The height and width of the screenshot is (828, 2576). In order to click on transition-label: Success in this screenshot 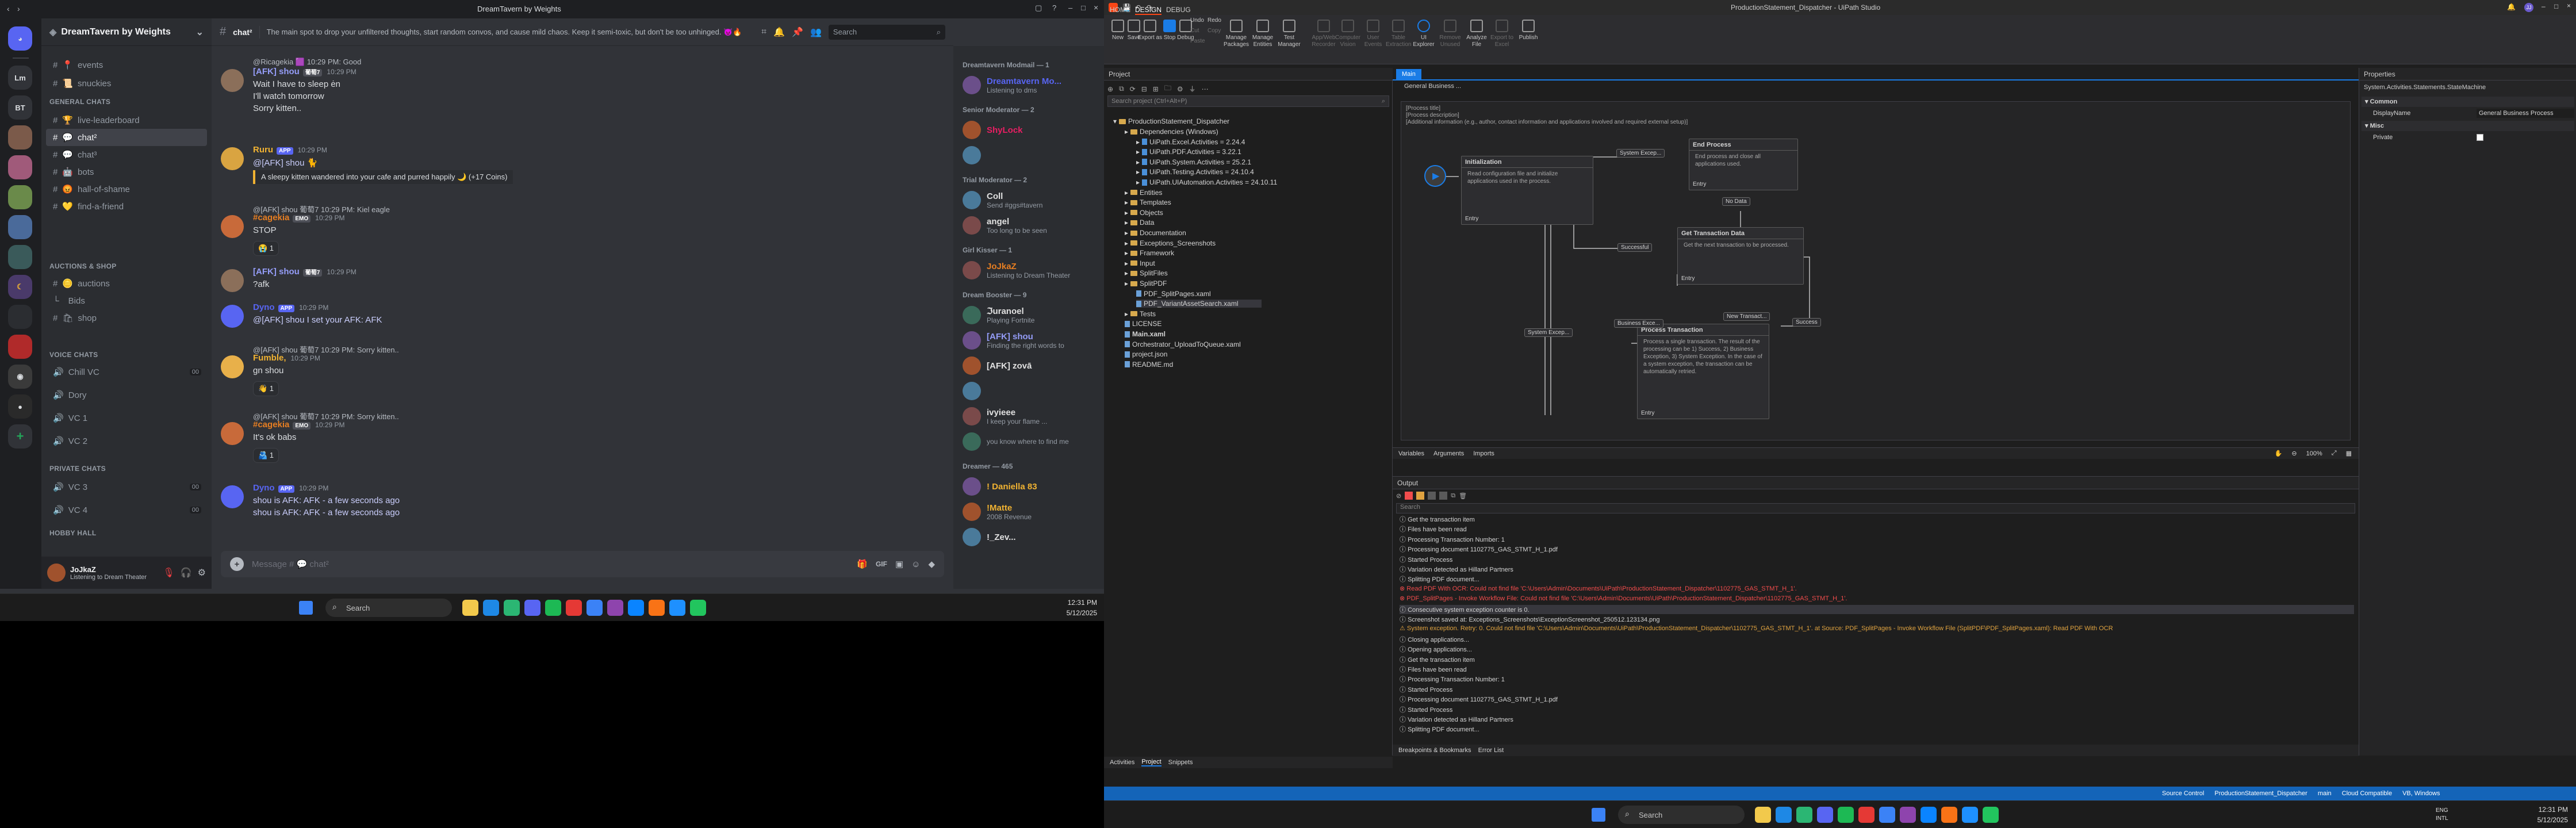, I will do `click(1806, 322)`.